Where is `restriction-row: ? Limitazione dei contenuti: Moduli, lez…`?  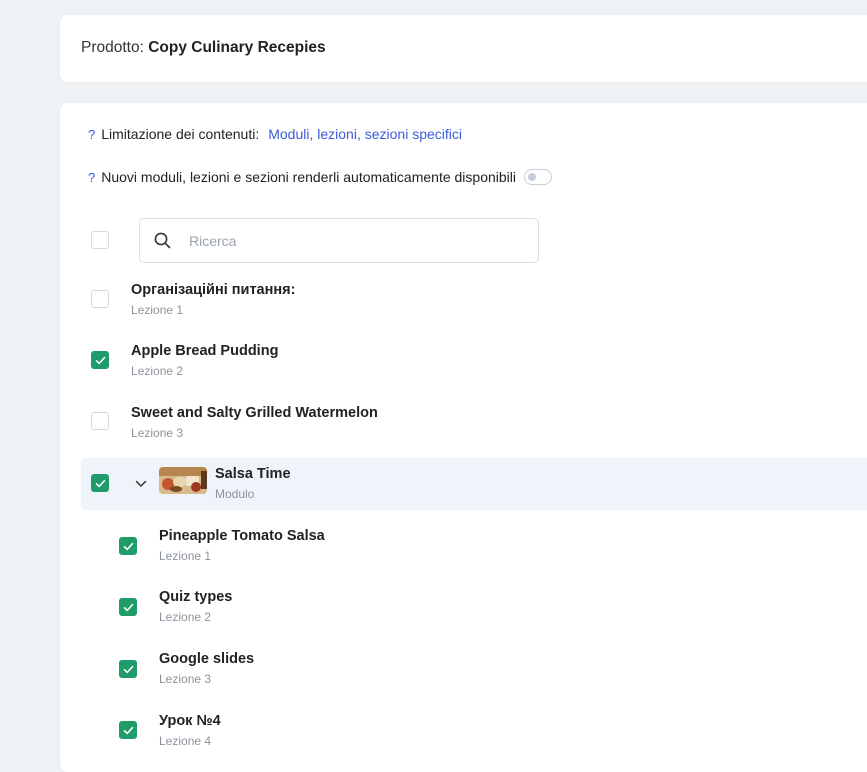
restriction-row: ? Limitazione dei contenuti: Moduli, lez… is located at coordinates (275, 134).